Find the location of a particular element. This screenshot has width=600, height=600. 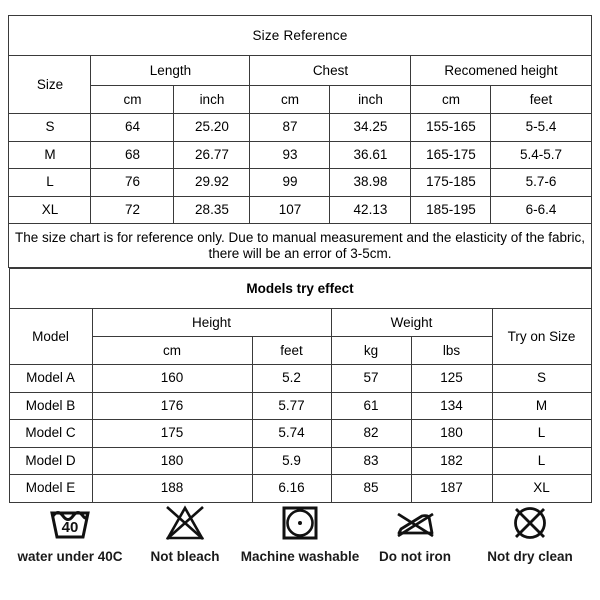

size-reference-title: Size Reference is located at coordinates (300, 35).